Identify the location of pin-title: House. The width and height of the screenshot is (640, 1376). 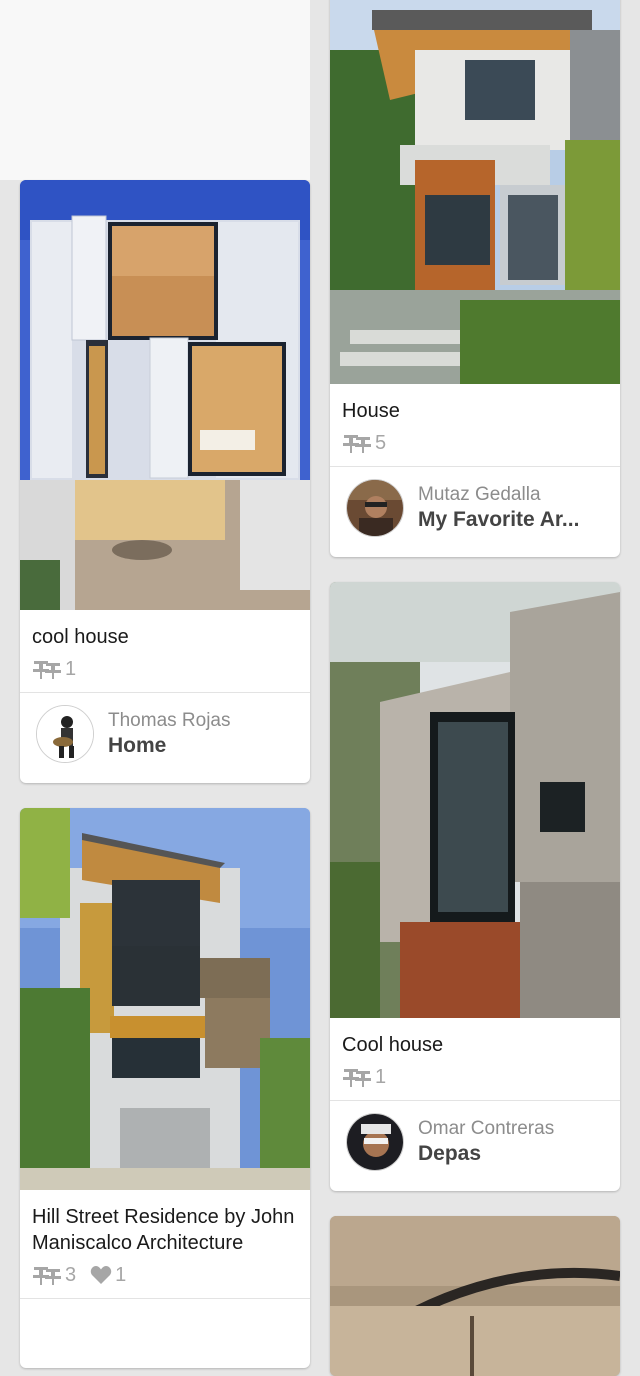
(475, 404).